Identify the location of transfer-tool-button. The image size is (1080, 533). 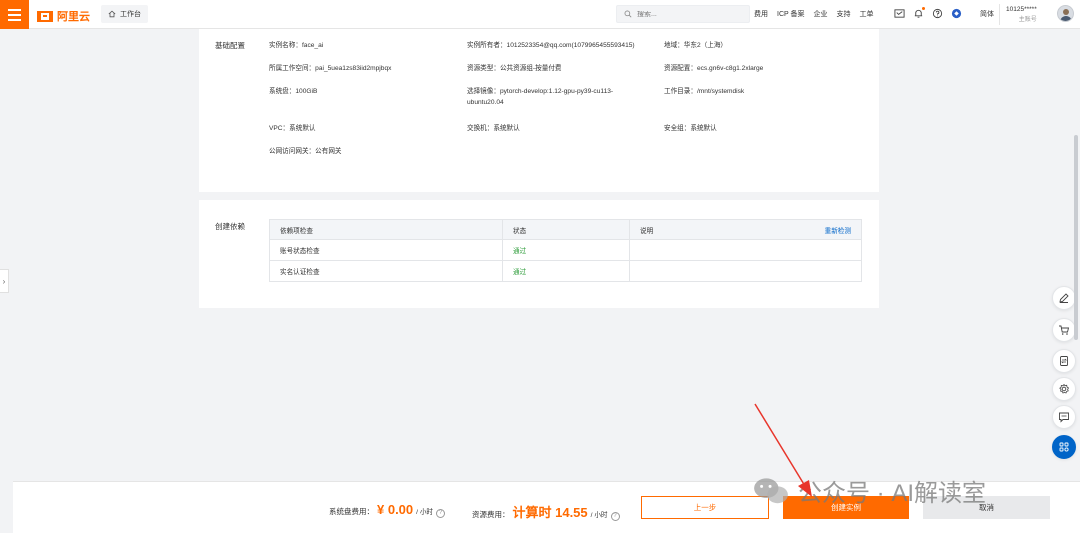
(1064, 361).